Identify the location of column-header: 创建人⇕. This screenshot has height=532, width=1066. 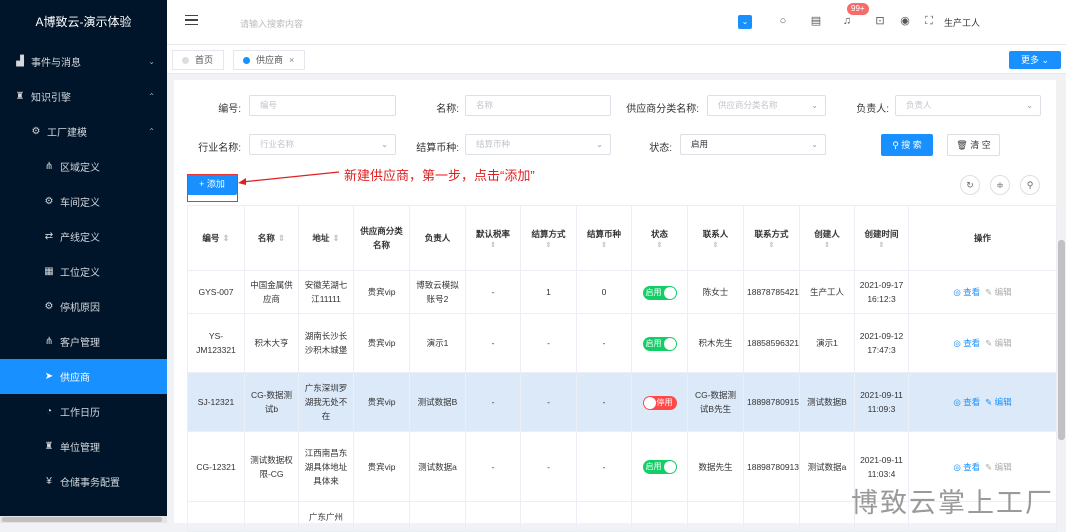
(827, 238).